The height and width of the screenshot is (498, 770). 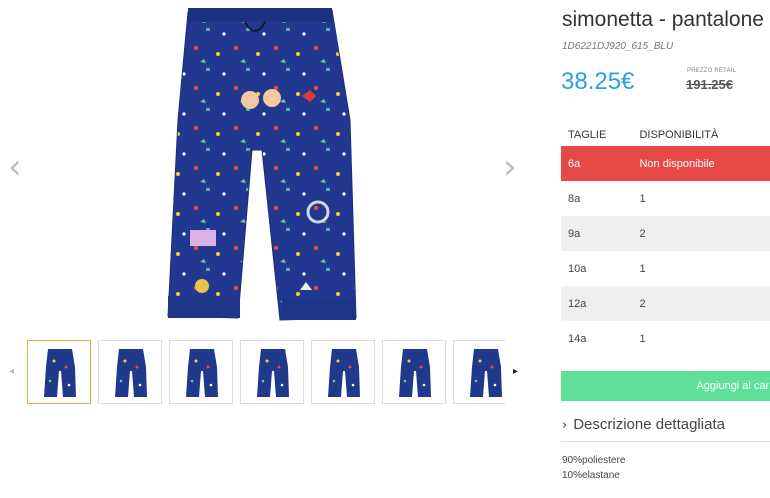 What do you see at coordinates (704, 163) in the screenshot?
I see `availability-cell: Non disponibile` at bounding box center [704, 163].